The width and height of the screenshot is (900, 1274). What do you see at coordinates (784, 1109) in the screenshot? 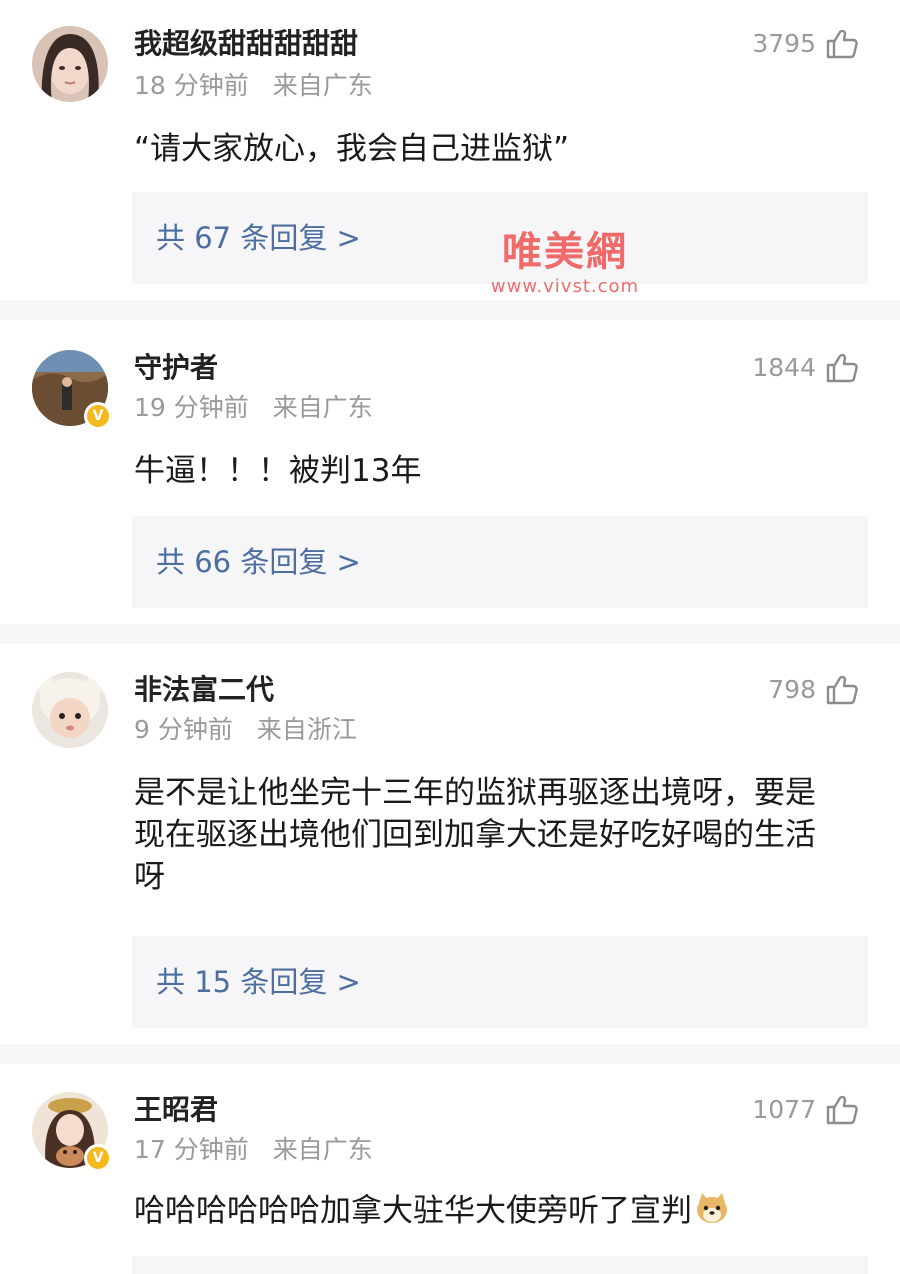
I see `like-count: 1077` at bounding box center [784, 1109].